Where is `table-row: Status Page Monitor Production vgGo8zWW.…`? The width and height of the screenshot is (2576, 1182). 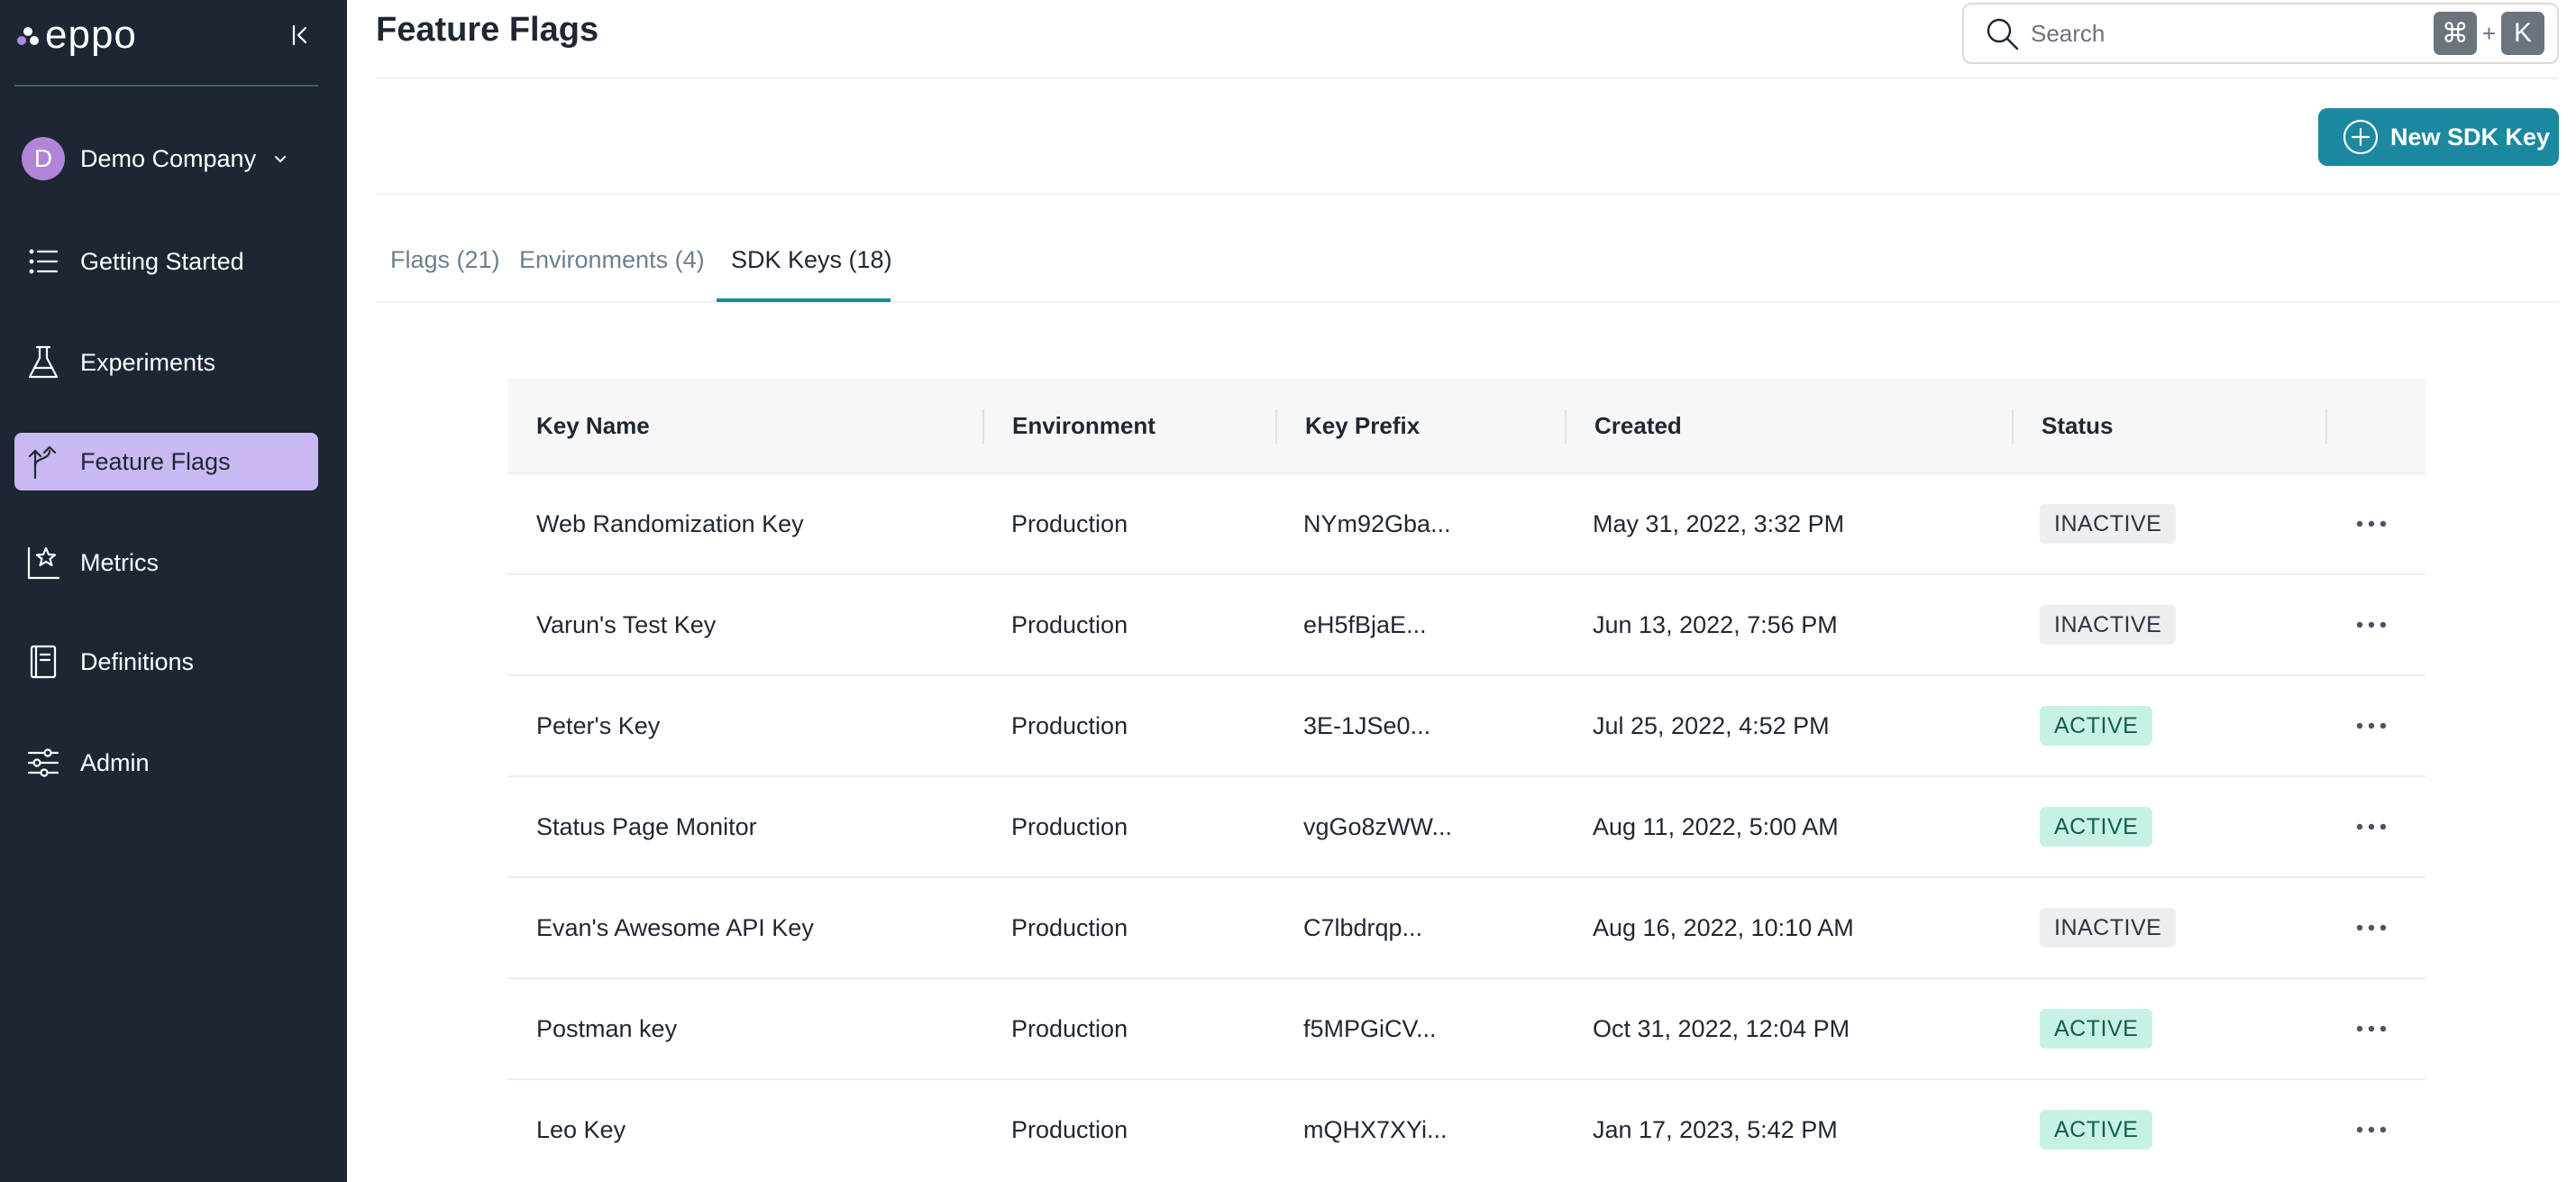
table-row: Status Page Monitor Production vgGo8zWW.… is located at coordinates (1466, 825).